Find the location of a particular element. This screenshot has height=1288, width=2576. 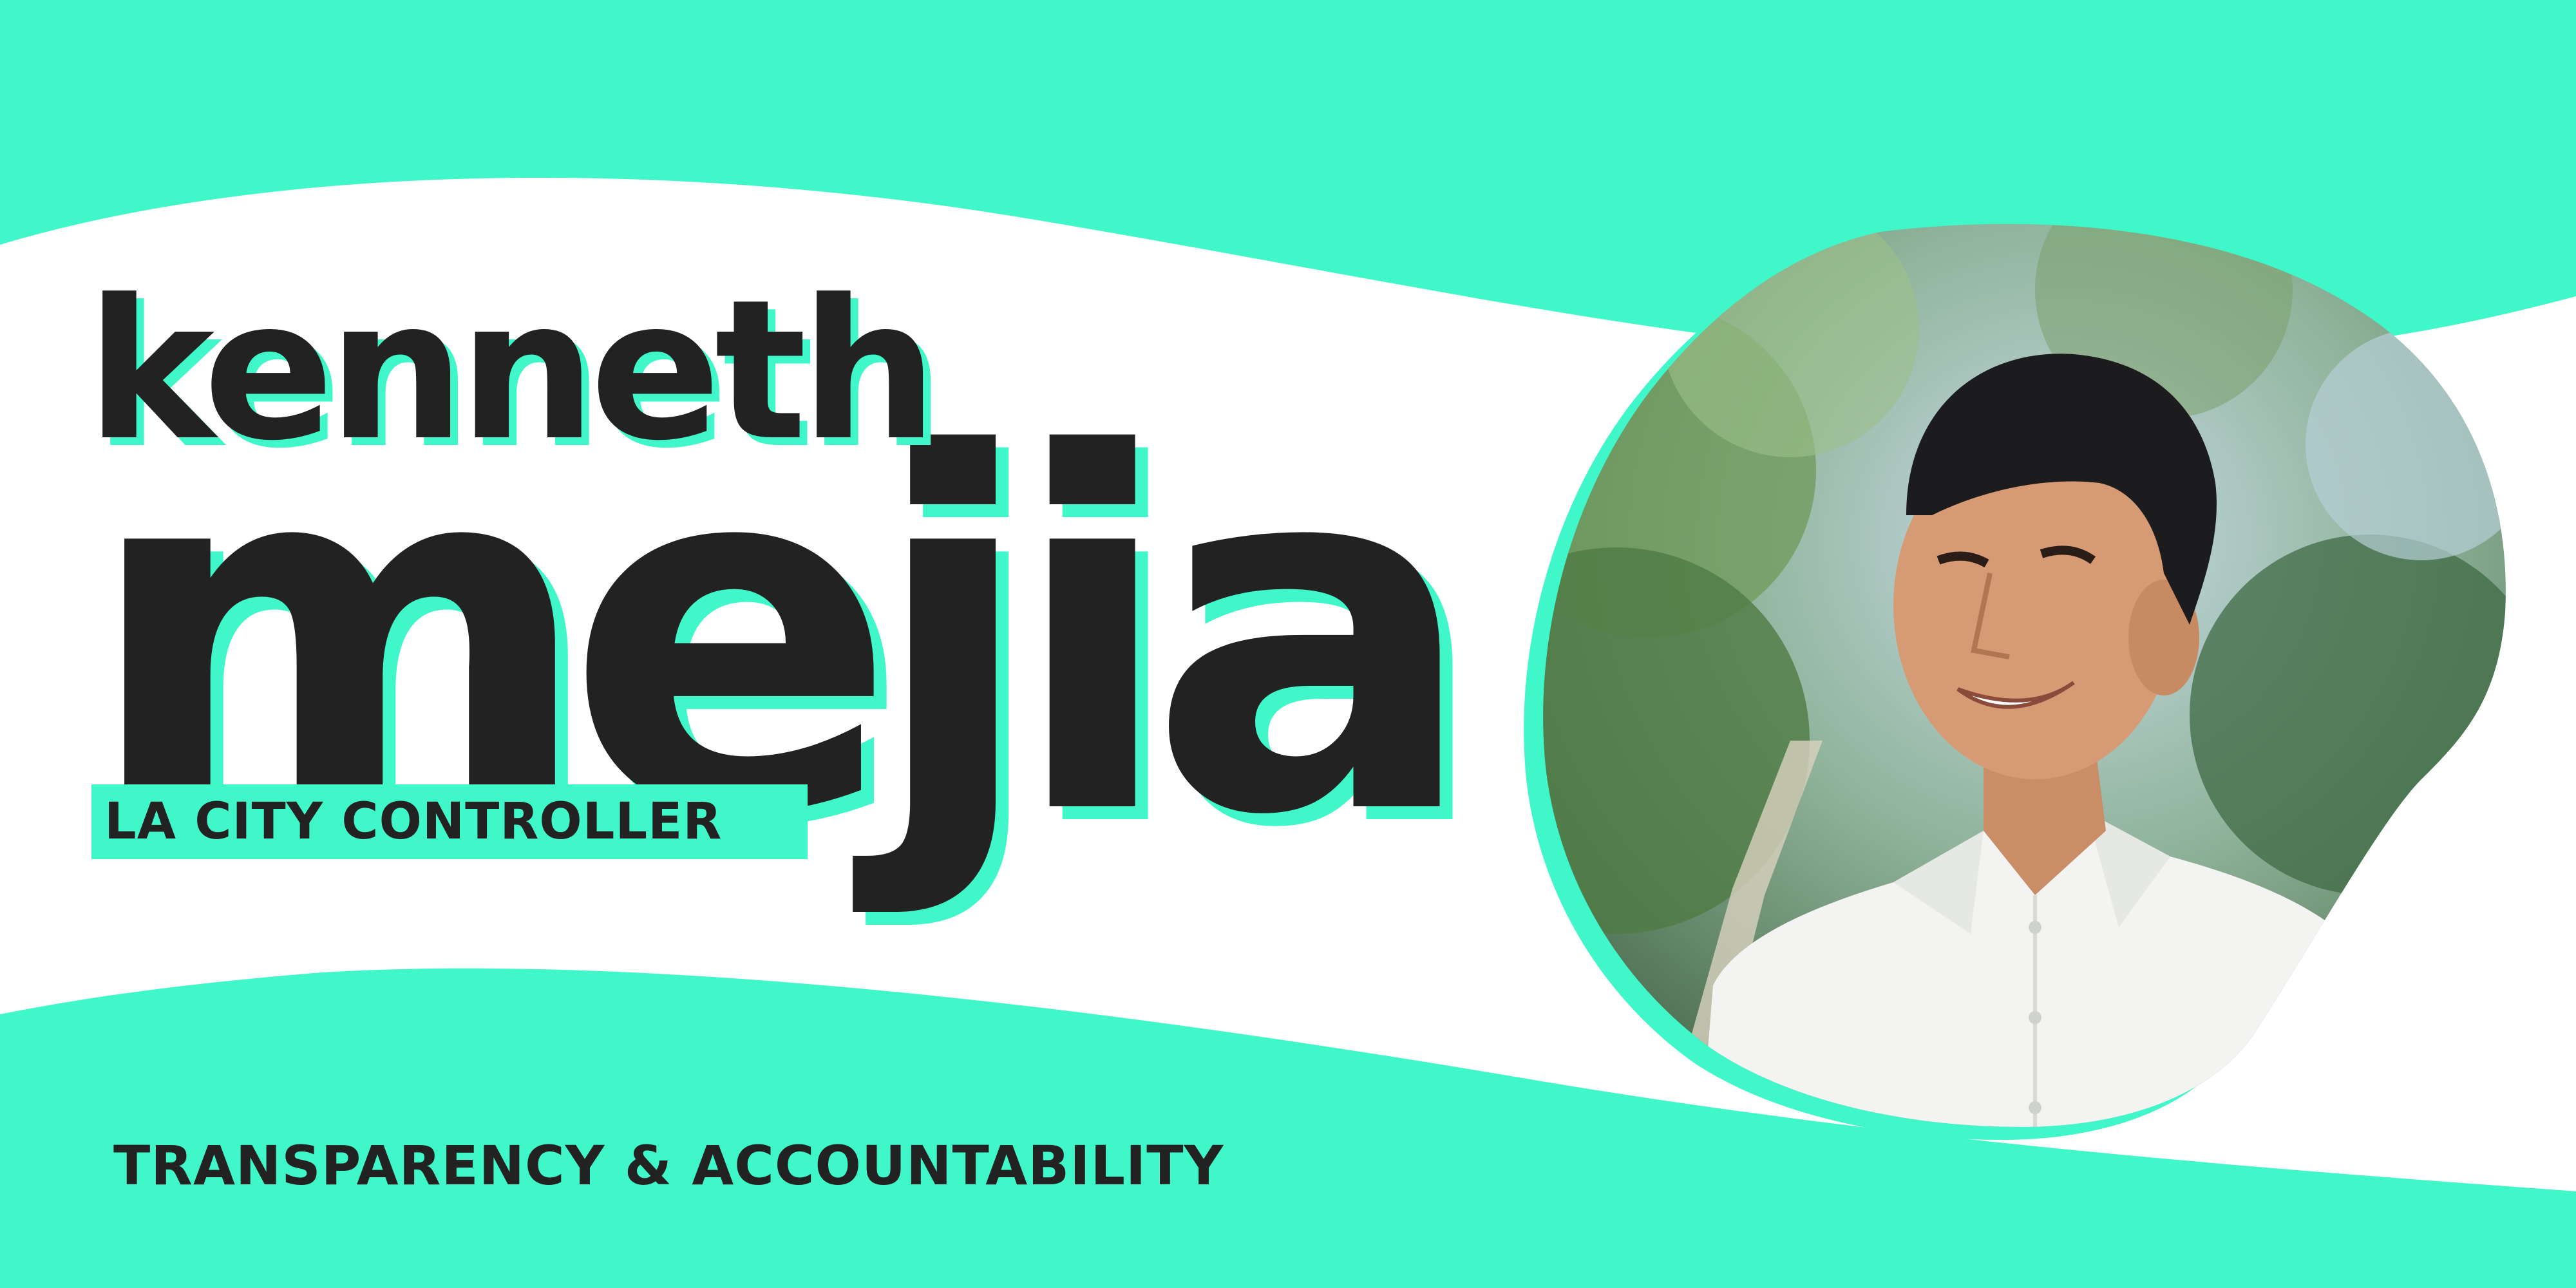

candidate-first-name: kenneth is located at coordinates (512, 370).